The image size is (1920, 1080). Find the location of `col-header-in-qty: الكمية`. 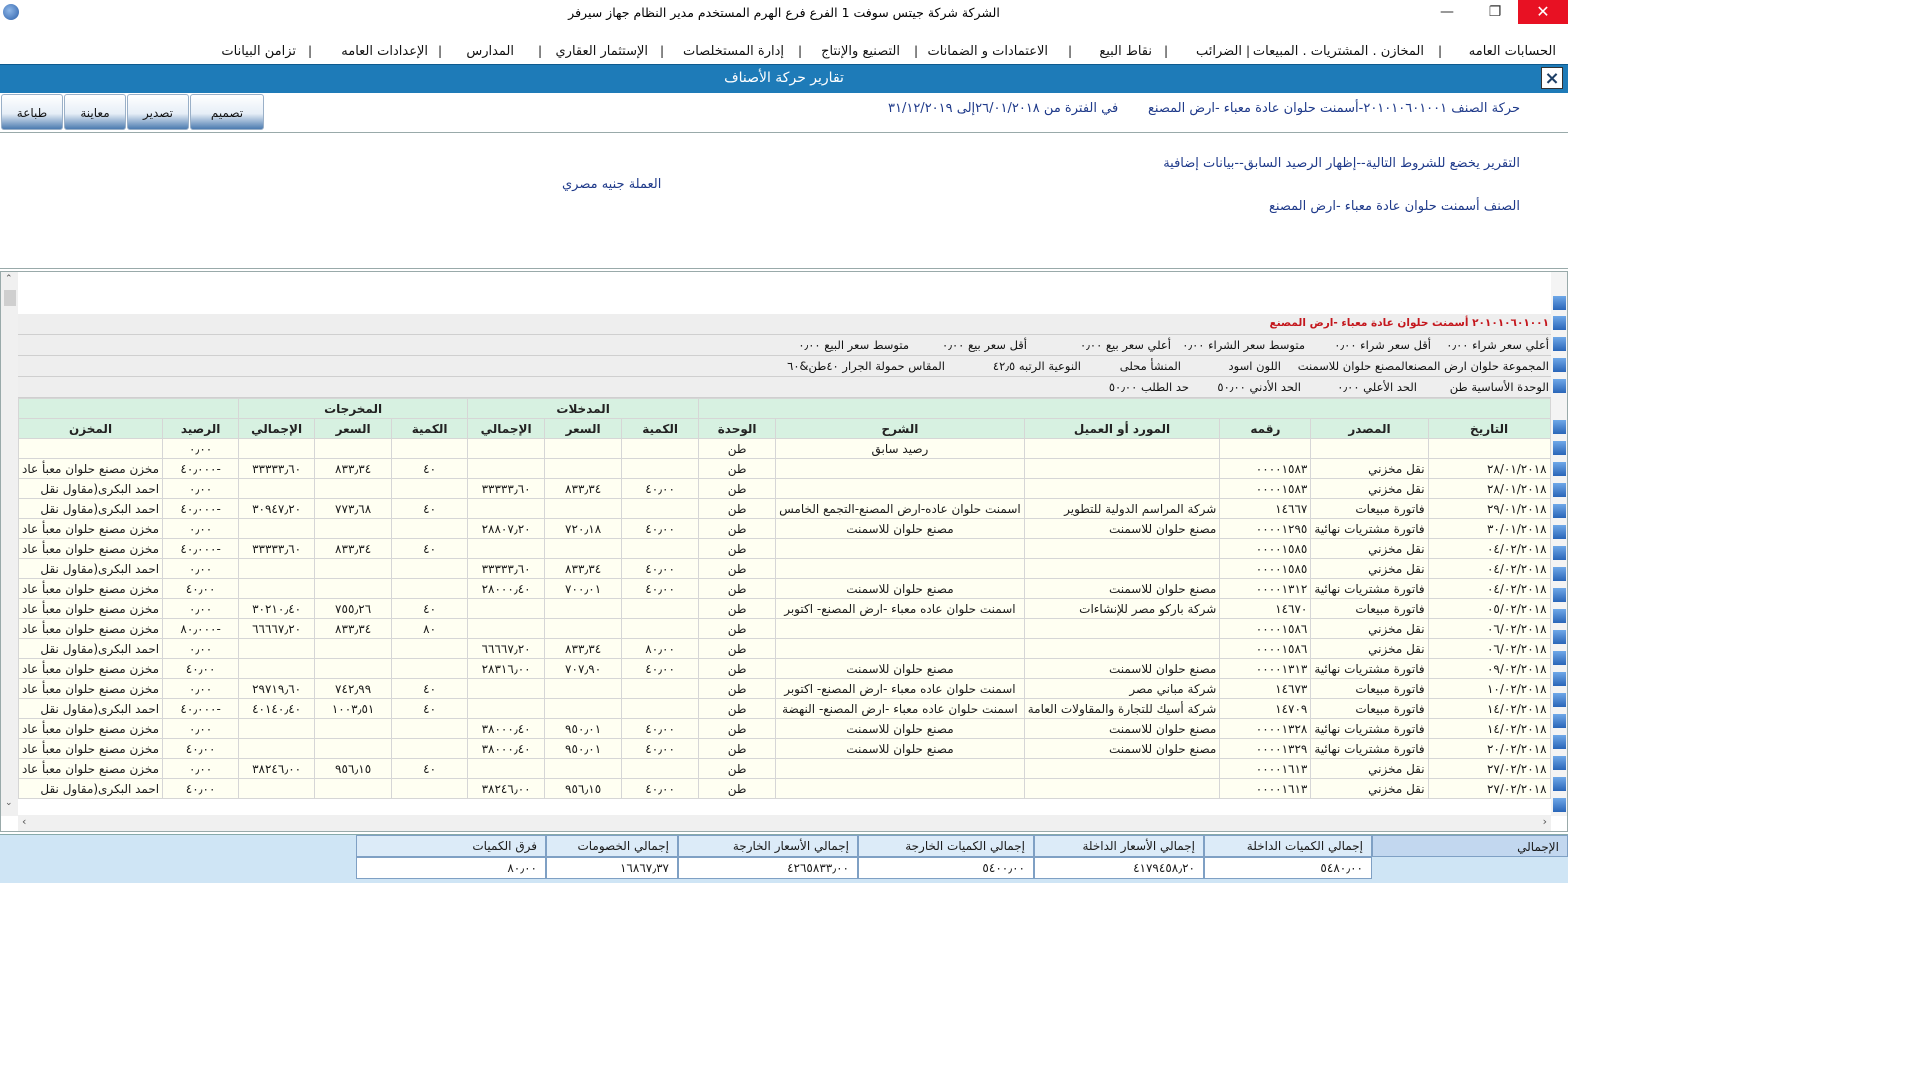

col-header-in-qty: الكمية is located at coordinates (660, 428).